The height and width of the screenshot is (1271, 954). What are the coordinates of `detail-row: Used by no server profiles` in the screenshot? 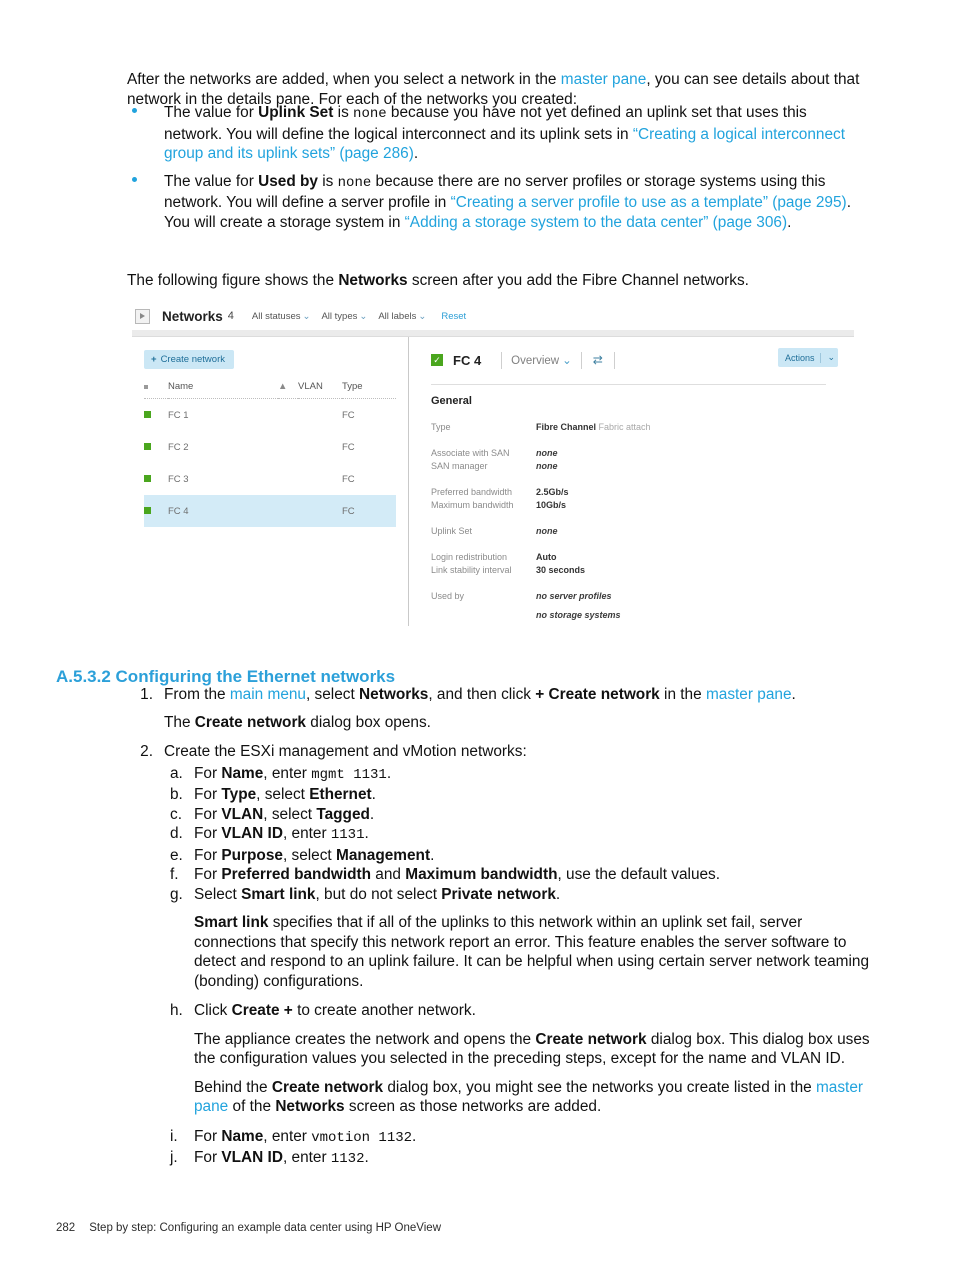 It's located at (635, 596).